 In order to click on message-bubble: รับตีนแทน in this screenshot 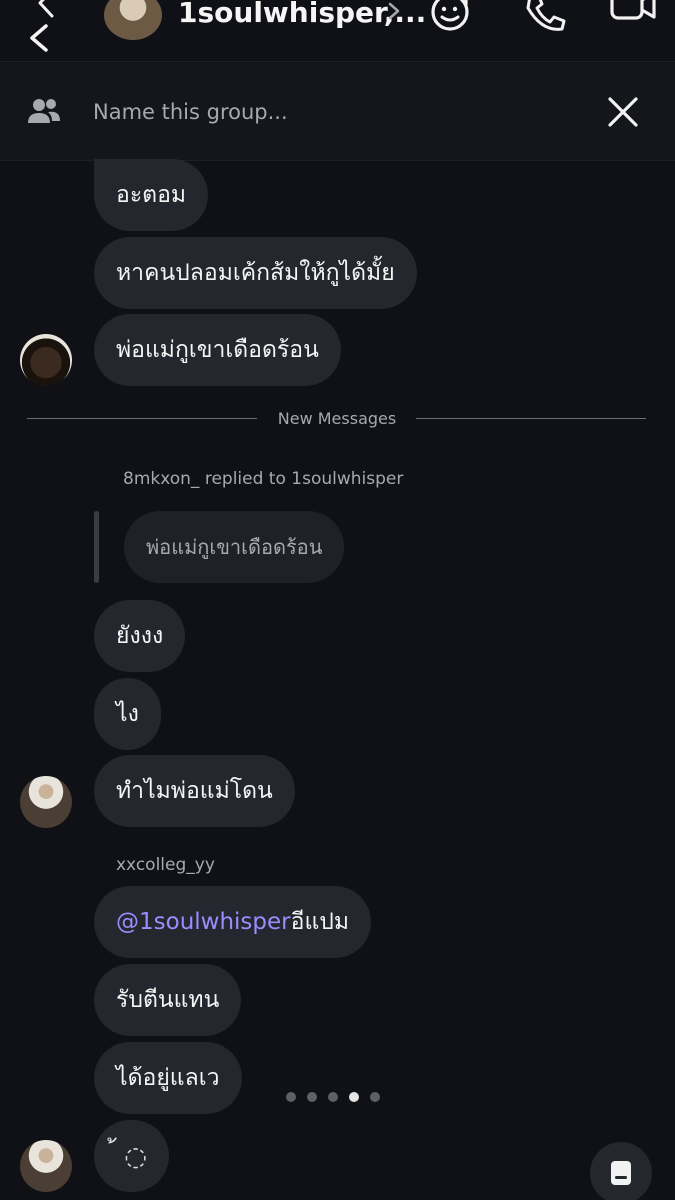, I will do `click(168, 1000)`.